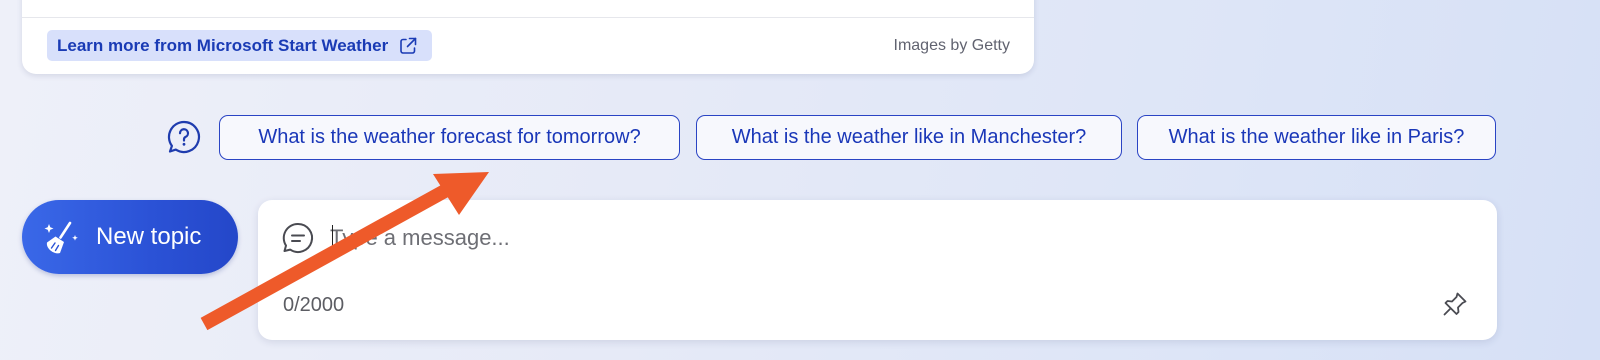  I want to click on suggestion-chip-label: What is the weather like in Manchester?, so click(909, 137).